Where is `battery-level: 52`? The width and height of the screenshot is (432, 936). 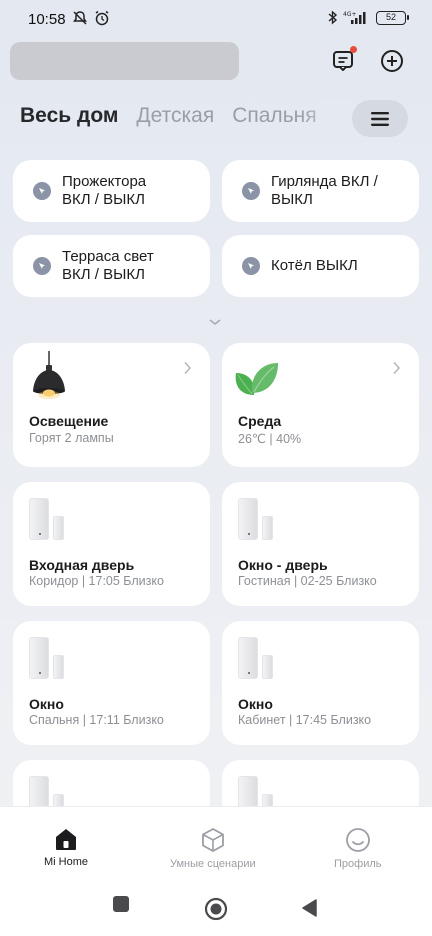
battery-level: 52 is located at coordinates (390, 16).